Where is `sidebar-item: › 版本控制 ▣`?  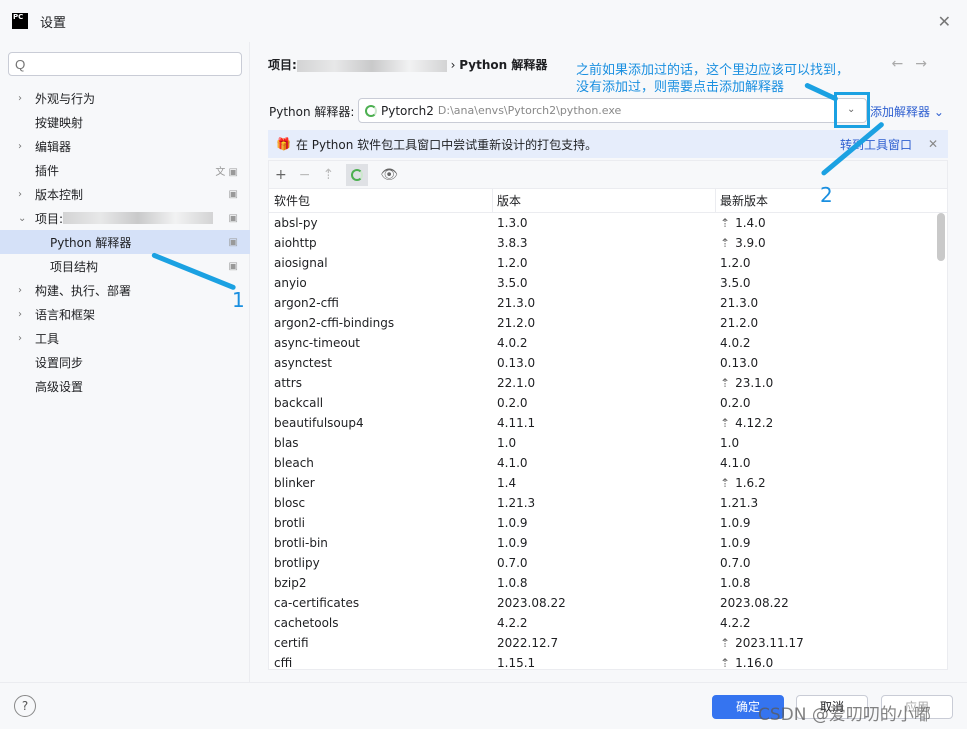 sidebar-item: › 版本控制 ▣ is located at coordinates (125, 194).